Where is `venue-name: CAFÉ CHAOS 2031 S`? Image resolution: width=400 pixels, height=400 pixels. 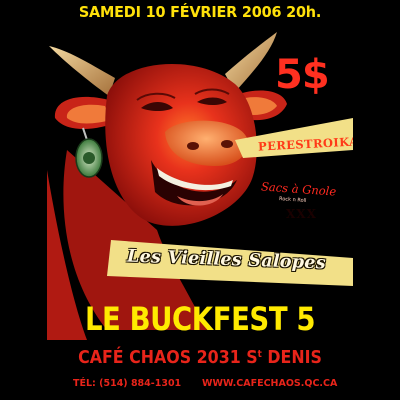
venue-name: CAFÉ CHAOS 2031 S is located at coordinates (168, 357).